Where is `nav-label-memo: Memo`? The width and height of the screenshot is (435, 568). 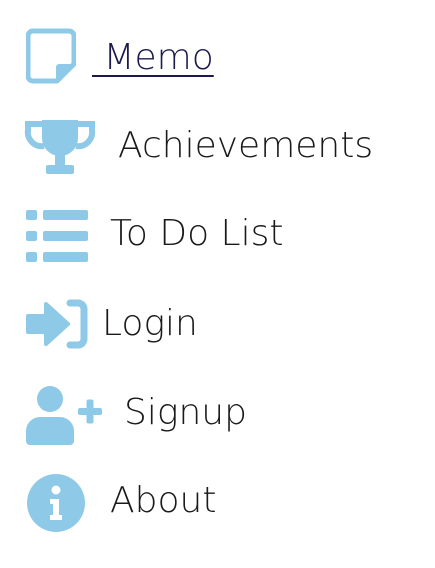 nav-label-memo: Memo is located at coordinates (153, 57).